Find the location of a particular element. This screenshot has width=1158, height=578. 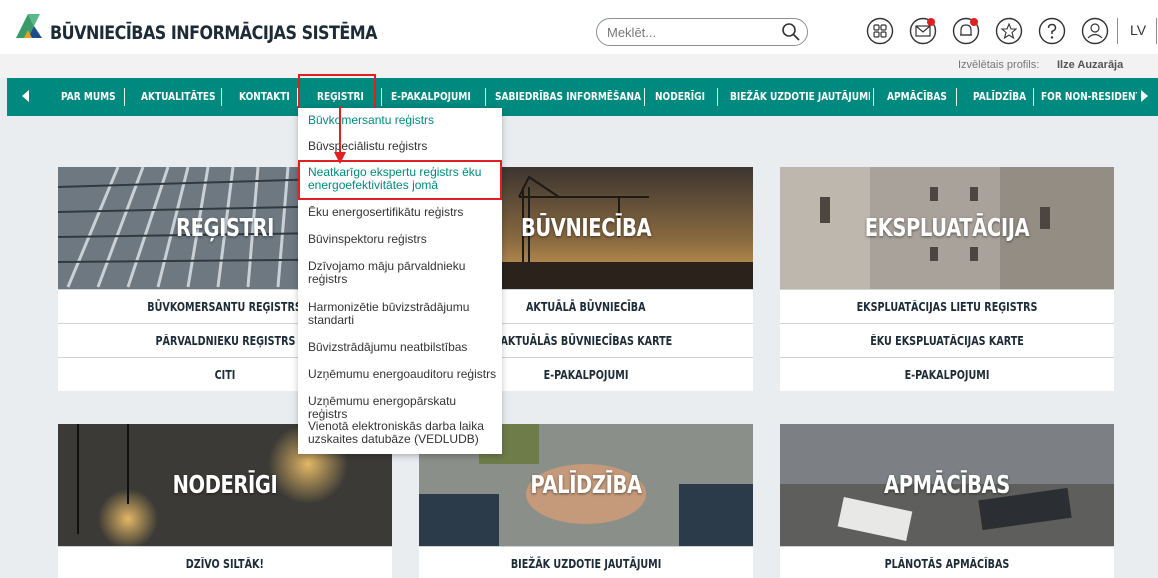

nav-item-label: AKTUALITĀTES is located at coordinates (178, 96).